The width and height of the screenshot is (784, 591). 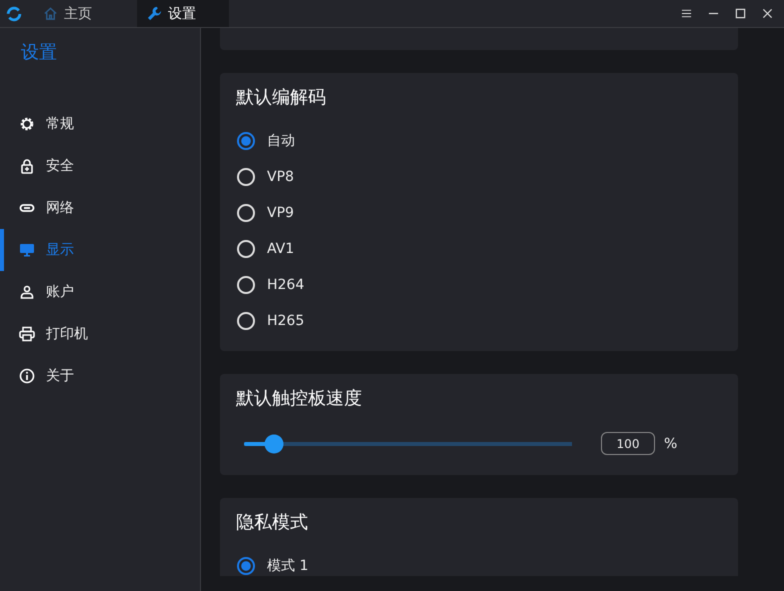 I want to click on sidebar-item: 打印机, so click(x=100, y=334).